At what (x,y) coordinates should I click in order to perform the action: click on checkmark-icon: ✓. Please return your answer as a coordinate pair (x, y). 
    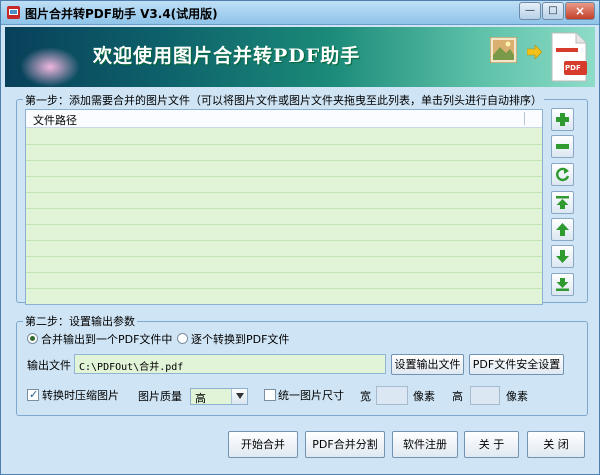
    Looking at the image, I should click on (34, 394).